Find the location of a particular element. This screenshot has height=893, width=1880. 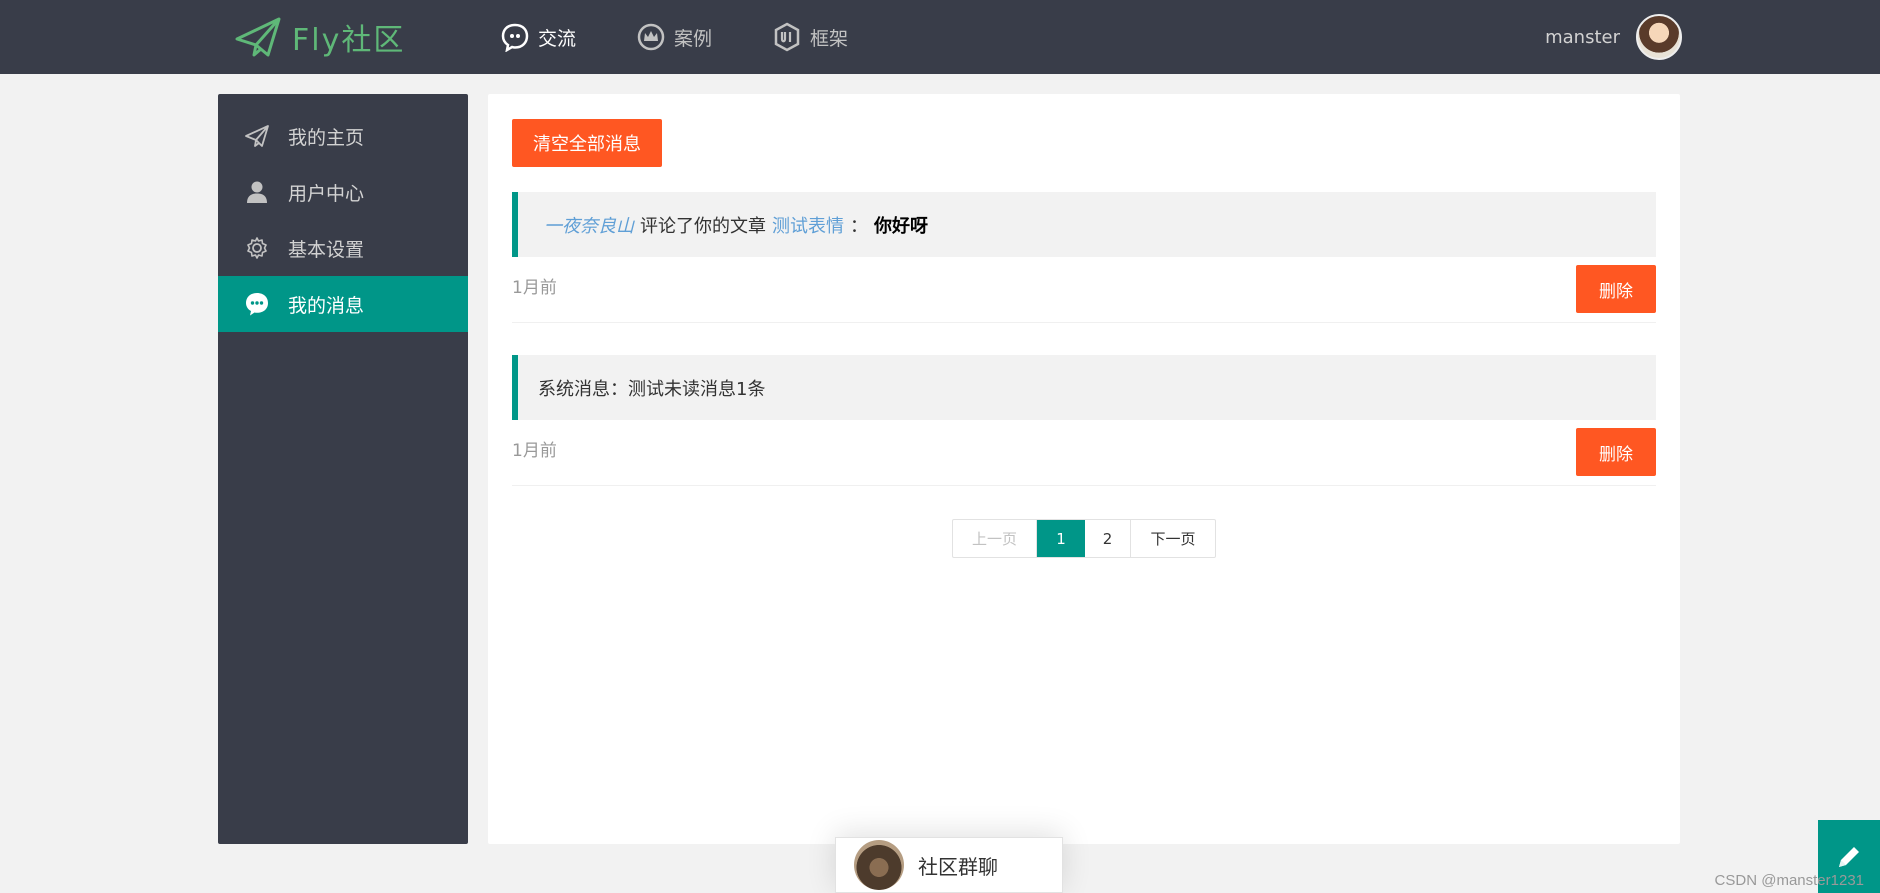

pager-page-2: 2 is located at coordinates (1108, 538).